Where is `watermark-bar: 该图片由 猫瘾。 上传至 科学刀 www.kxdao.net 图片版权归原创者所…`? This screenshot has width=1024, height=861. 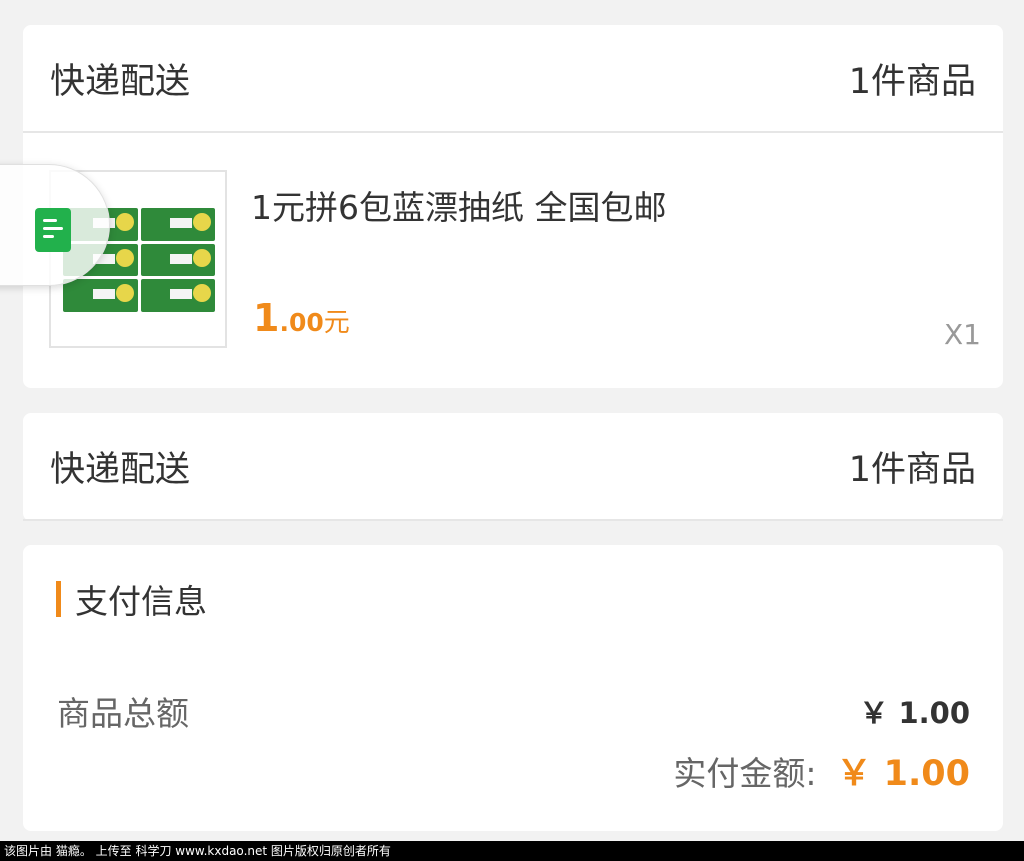 watermark-bar: 该图片由 猫瘾。 上传至 科学刀 www.kxdao.net 图片版权归原创者所… is located at coordinates (512, 851).